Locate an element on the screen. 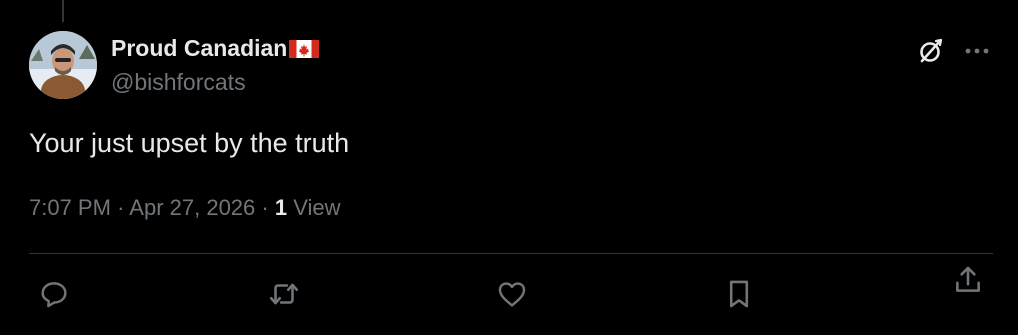  post-metadata: 7:07 PM · Apr 27, 2026 · 1 View is located at coordinates (185, 208).